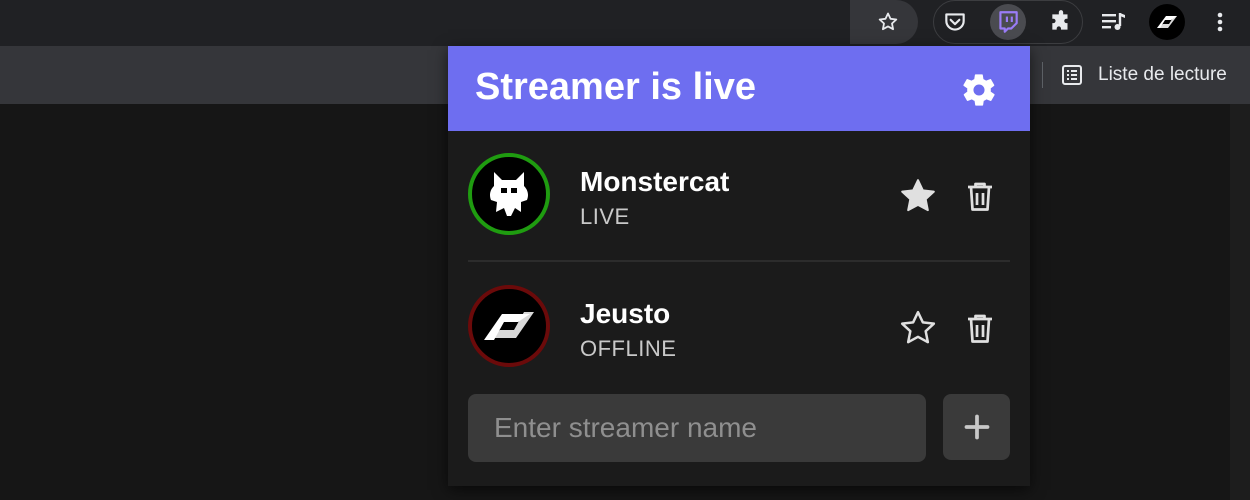 This screenshot has width=1250, height=500. Describe the element at coordinates (1240, 302) in the screenshot. I see `page-scrollbar` at that location.